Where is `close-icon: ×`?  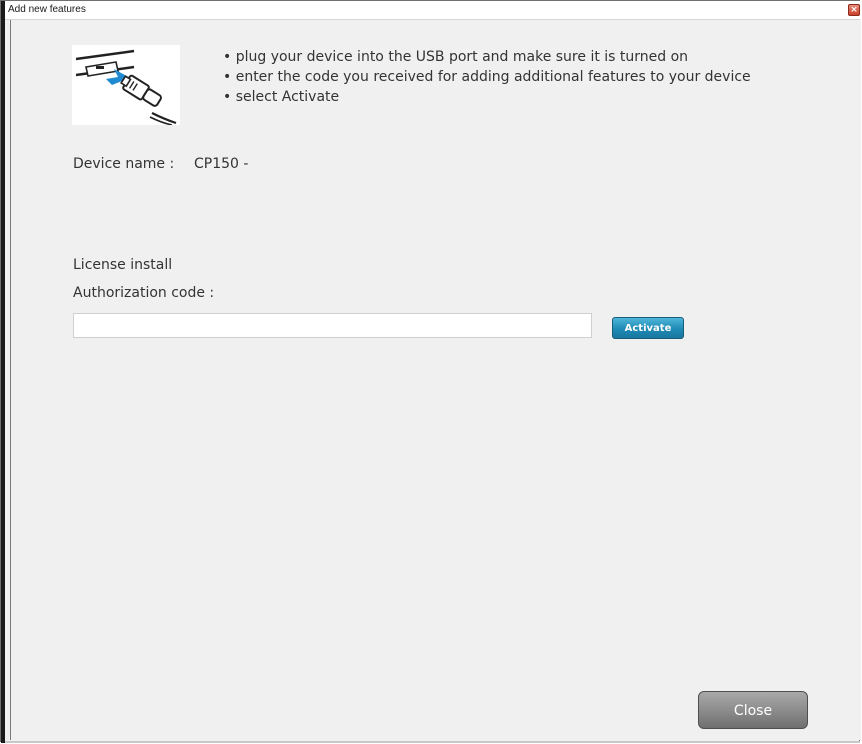
close-icon: × is located at coordinates (854, 10).